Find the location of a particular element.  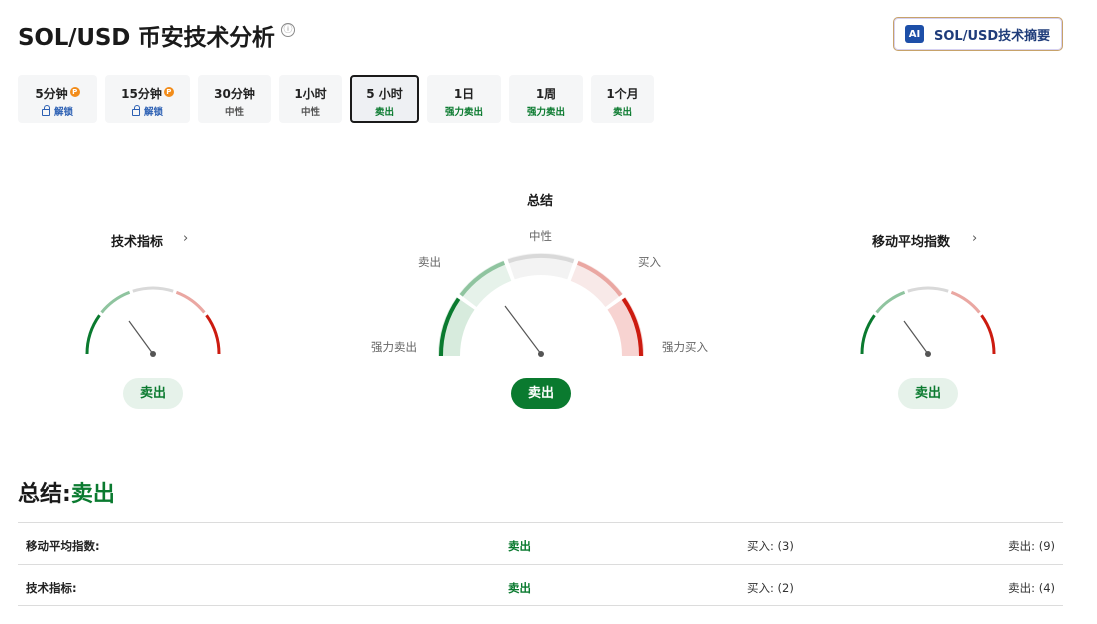

summary-verdict-badge: 卖出 is located at coordinates (541, 393).